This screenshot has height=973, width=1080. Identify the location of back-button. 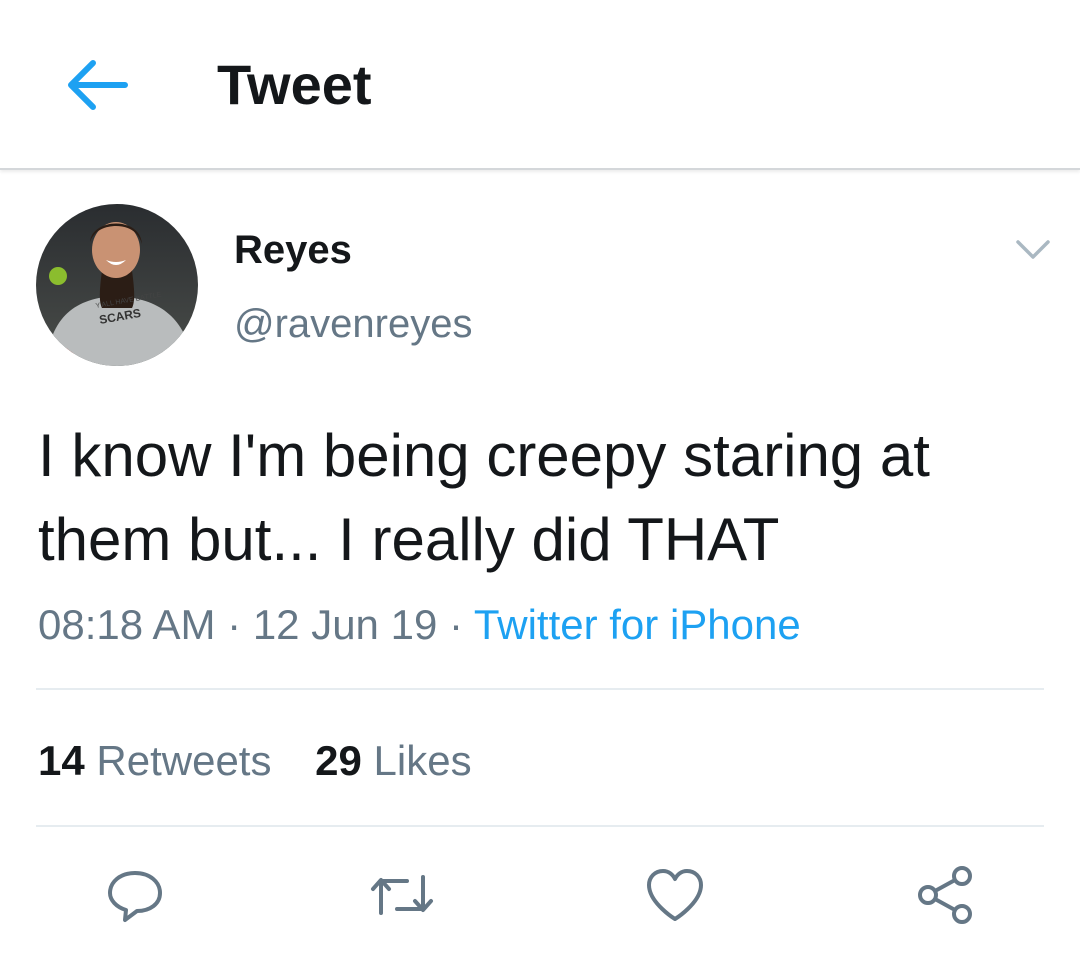
(96, 85).